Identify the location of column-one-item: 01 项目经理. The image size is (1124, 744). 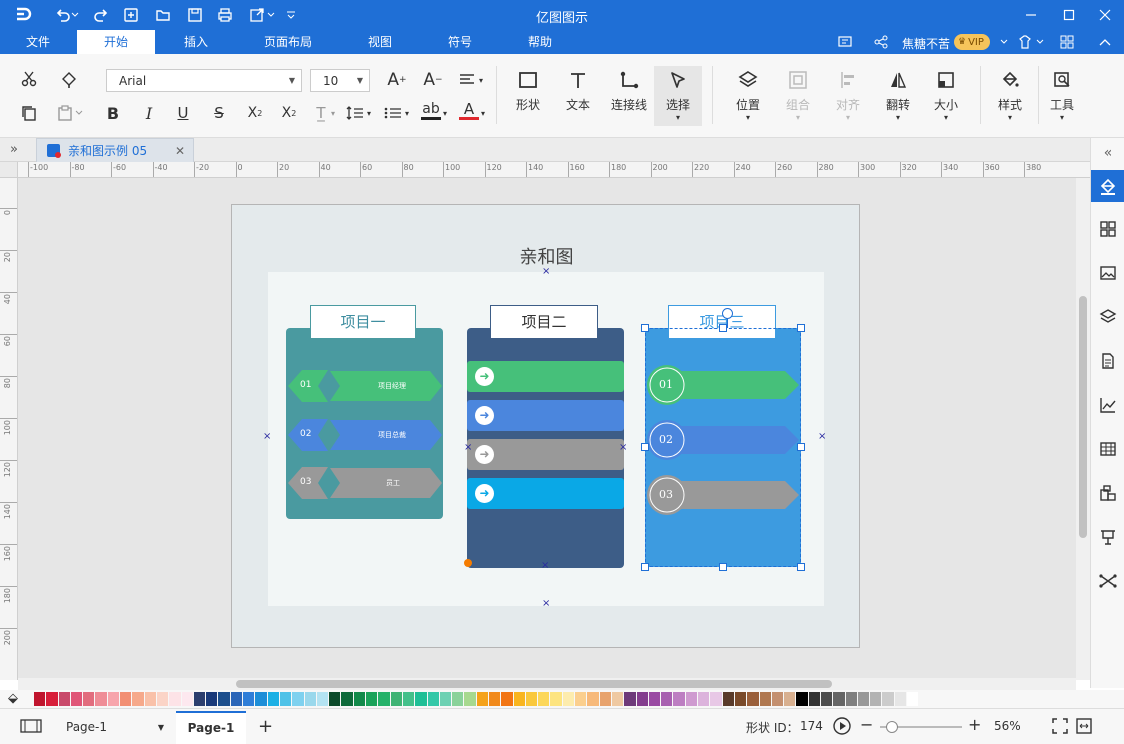
(366, 386).